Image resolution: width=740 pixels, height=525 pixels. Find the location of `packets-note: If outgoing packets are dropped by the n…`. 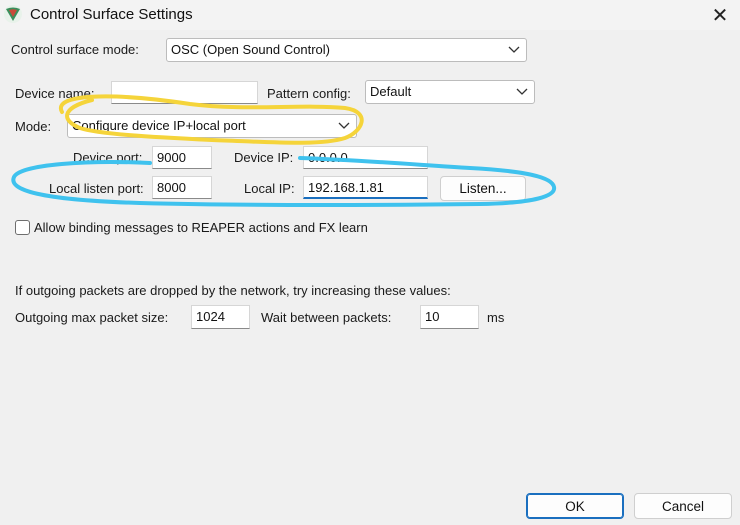

packets-note: If outgoing packets are dropped by the n… is located at coordinates (233, 290).